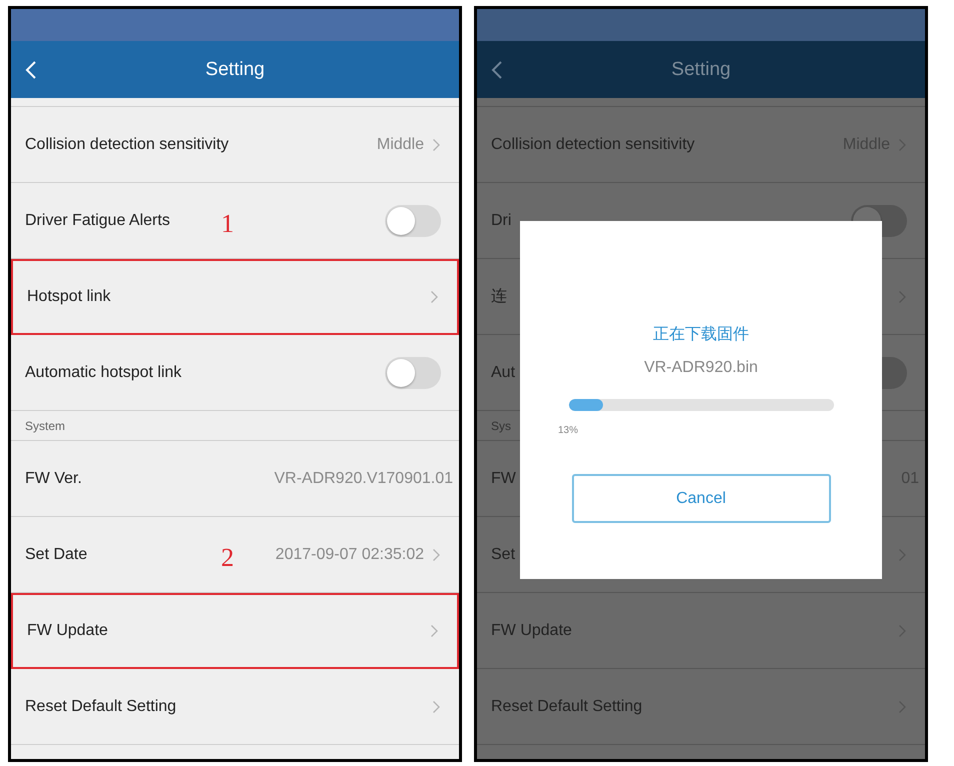  Describe the element at coordinates (235, 145) in the screenshot. I see `setting-row: Collision detection sensitivity Middle` at that location.